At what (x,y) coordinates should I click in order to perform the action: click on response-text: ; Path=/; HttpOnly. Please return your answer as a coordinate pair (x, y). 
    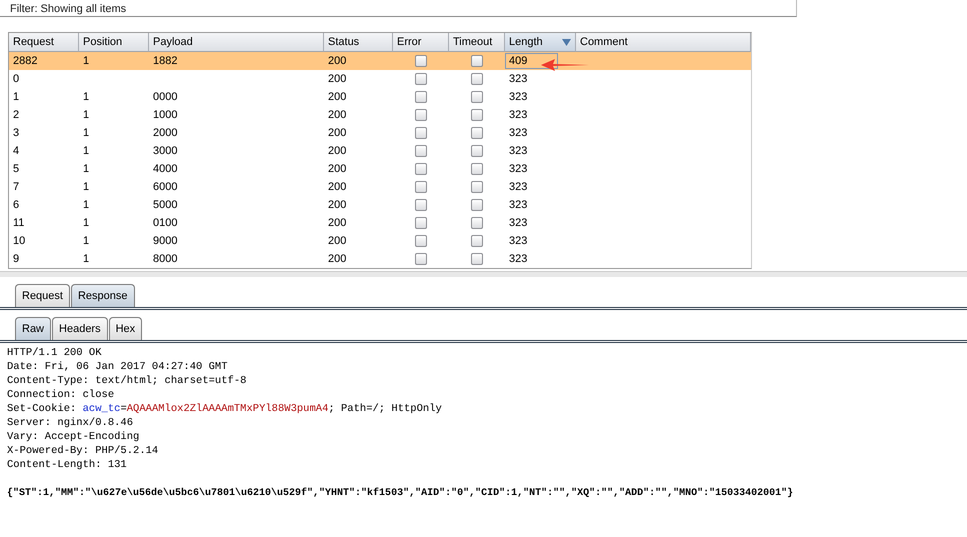
    Looking at the image, I should click on (385, 409).